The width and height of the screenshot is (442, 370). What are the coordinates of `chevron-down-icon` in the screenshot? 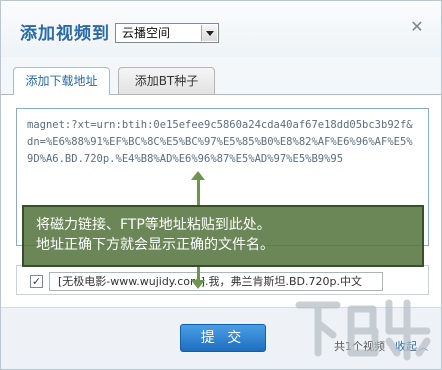 It's located at (209, 33).